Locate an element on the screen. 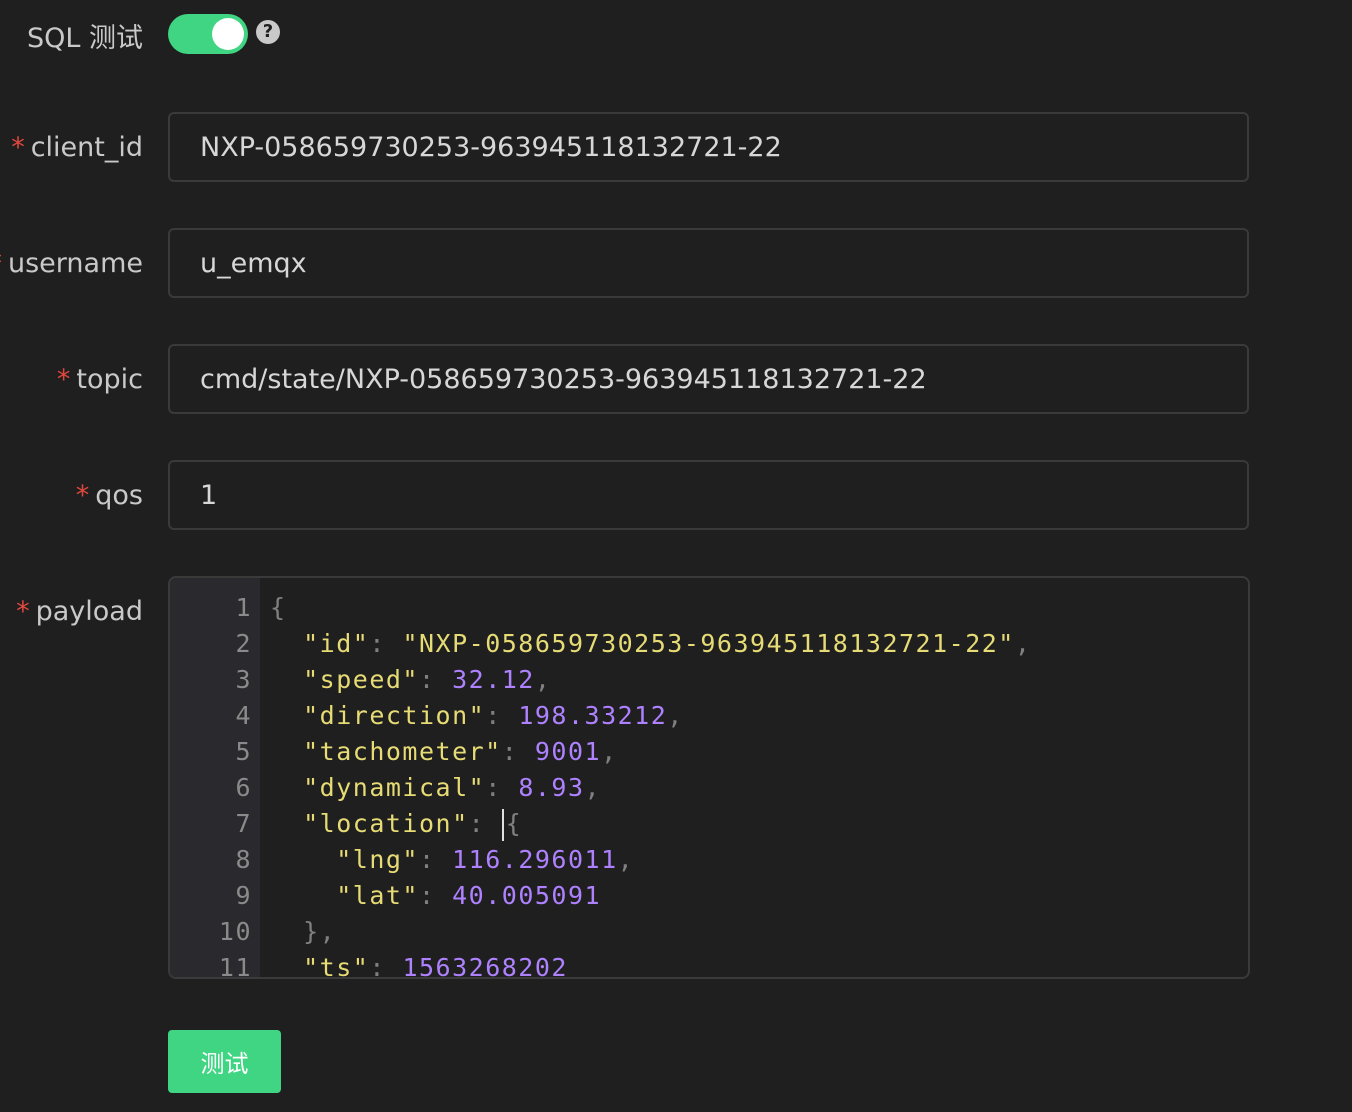 The height and width of the screenshot is (1112, 1352). line-number: 2 is located at coordinates (243, 643).